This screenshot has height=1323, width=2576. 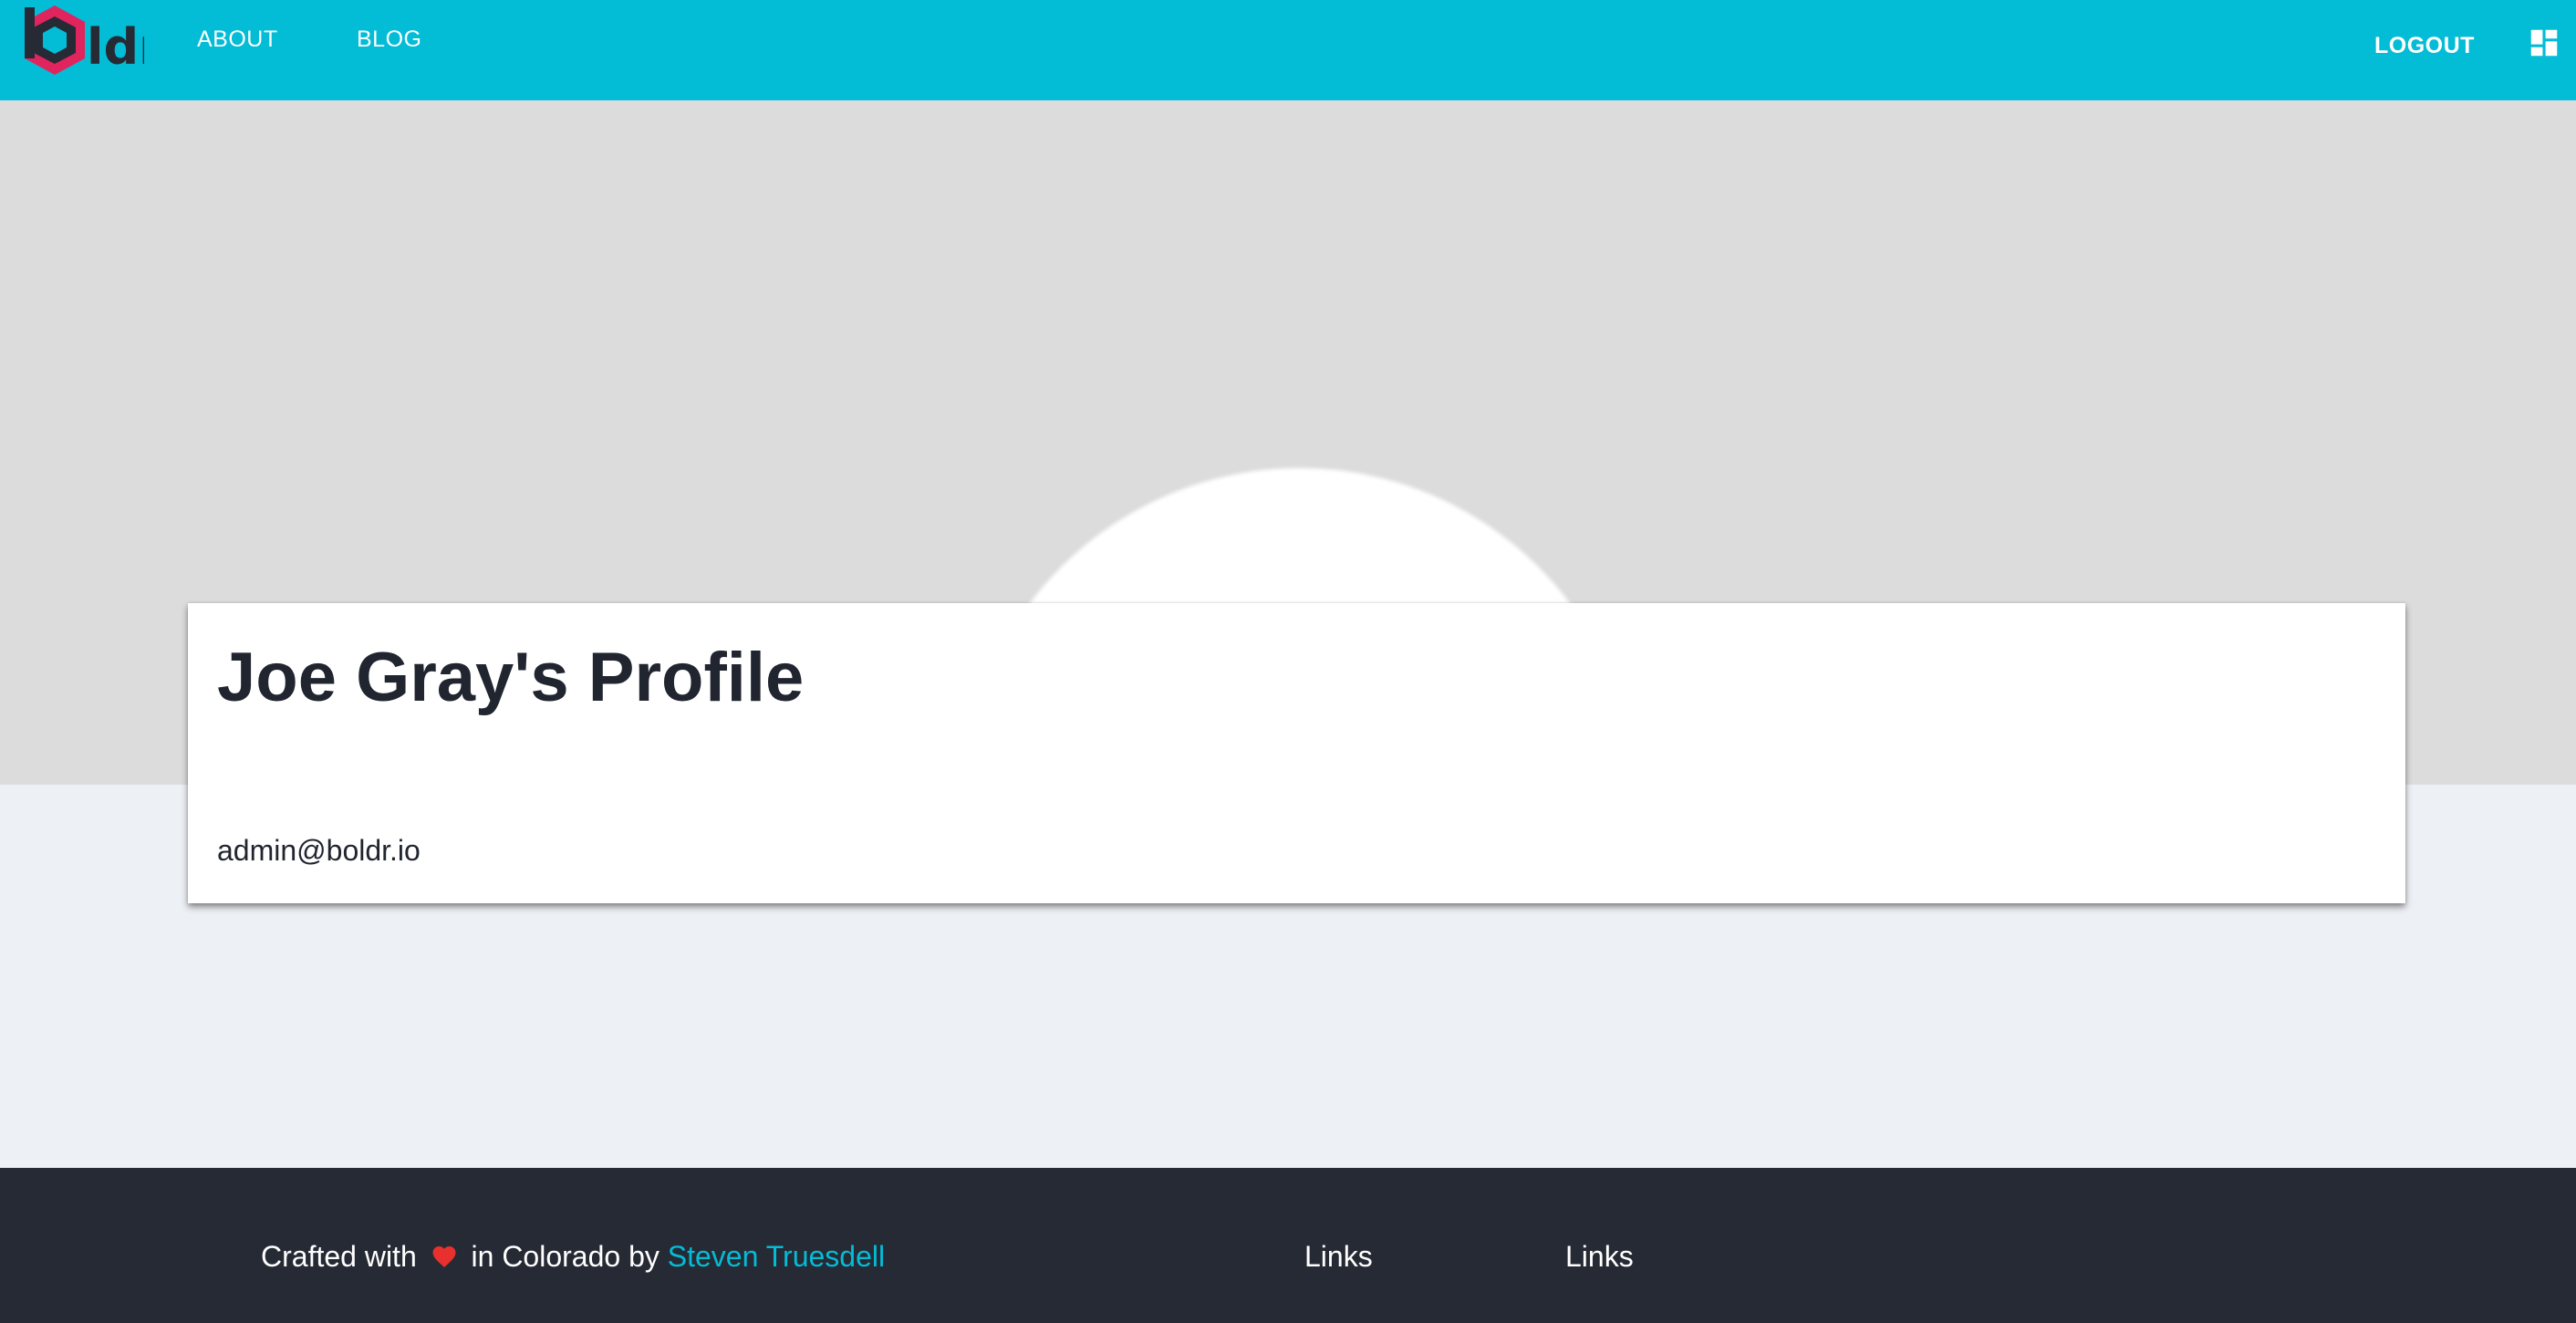 What do you see at coordinates (1288, 50) in the screenshot?
I see `top-navbar: ldr ABOUT BLOG LOGOUT` at bounding box center [1288, 50].